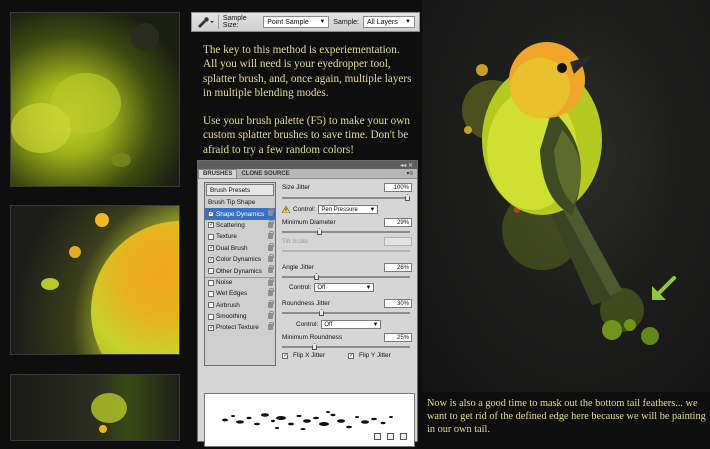  I want to click on flip-y-checkbox: ✓, so click(351, 355).